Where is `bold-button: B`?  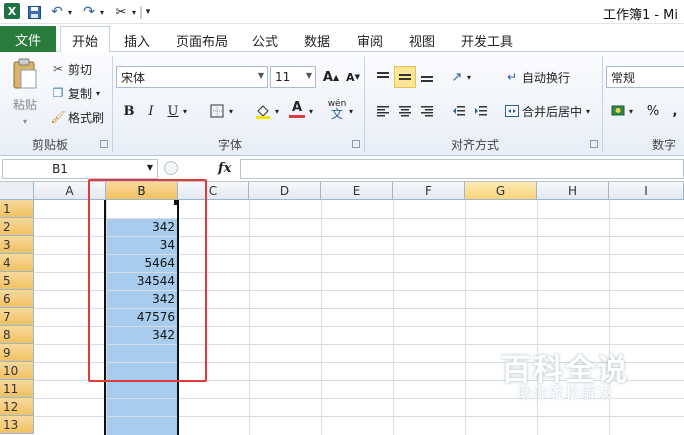 bold-button: B is located at coordinates (129, 111).